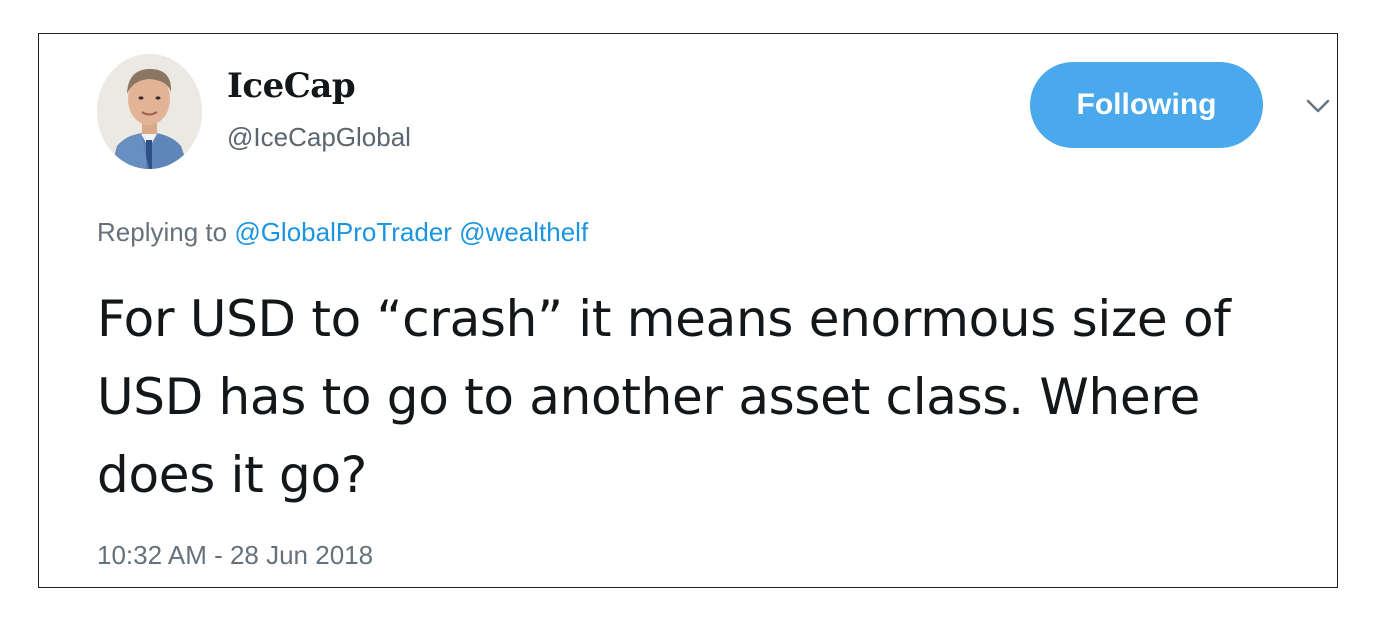 Image resolution: width=1376 pixels, height=622 pixels. Describe the element at coordinates (291, 86) in the screenshot. I see `display-name: IceCap` at that location.